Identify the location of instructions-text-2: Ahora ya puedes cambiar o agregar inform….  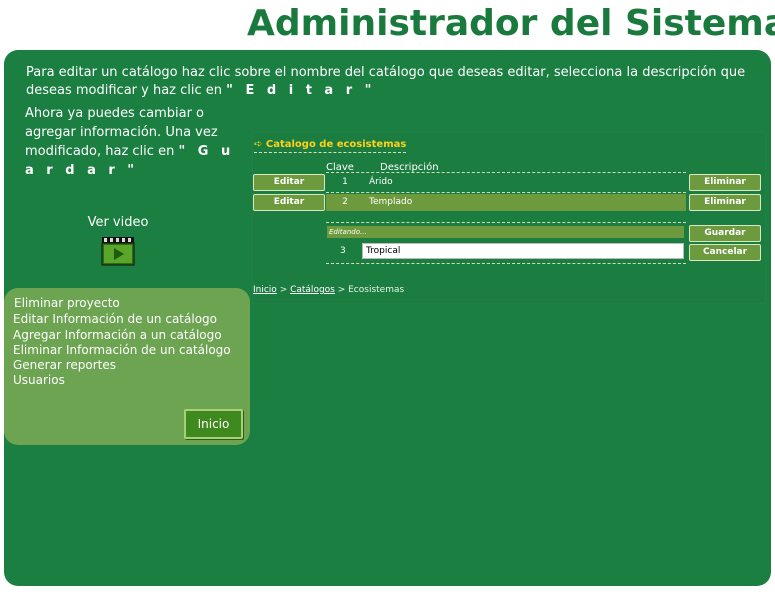
(130, 142).